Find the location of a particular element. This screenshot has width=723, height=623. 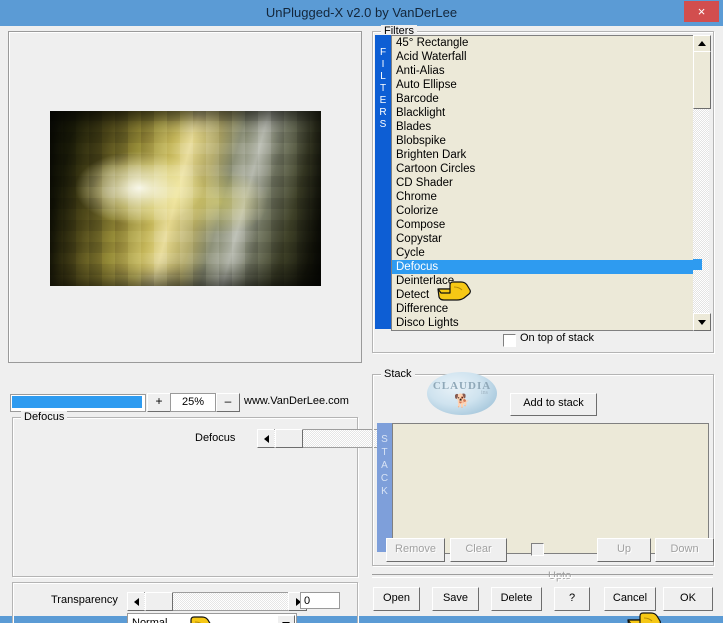

on-top-of-stack-label: On top of stack is located at coordinates (557, 338).